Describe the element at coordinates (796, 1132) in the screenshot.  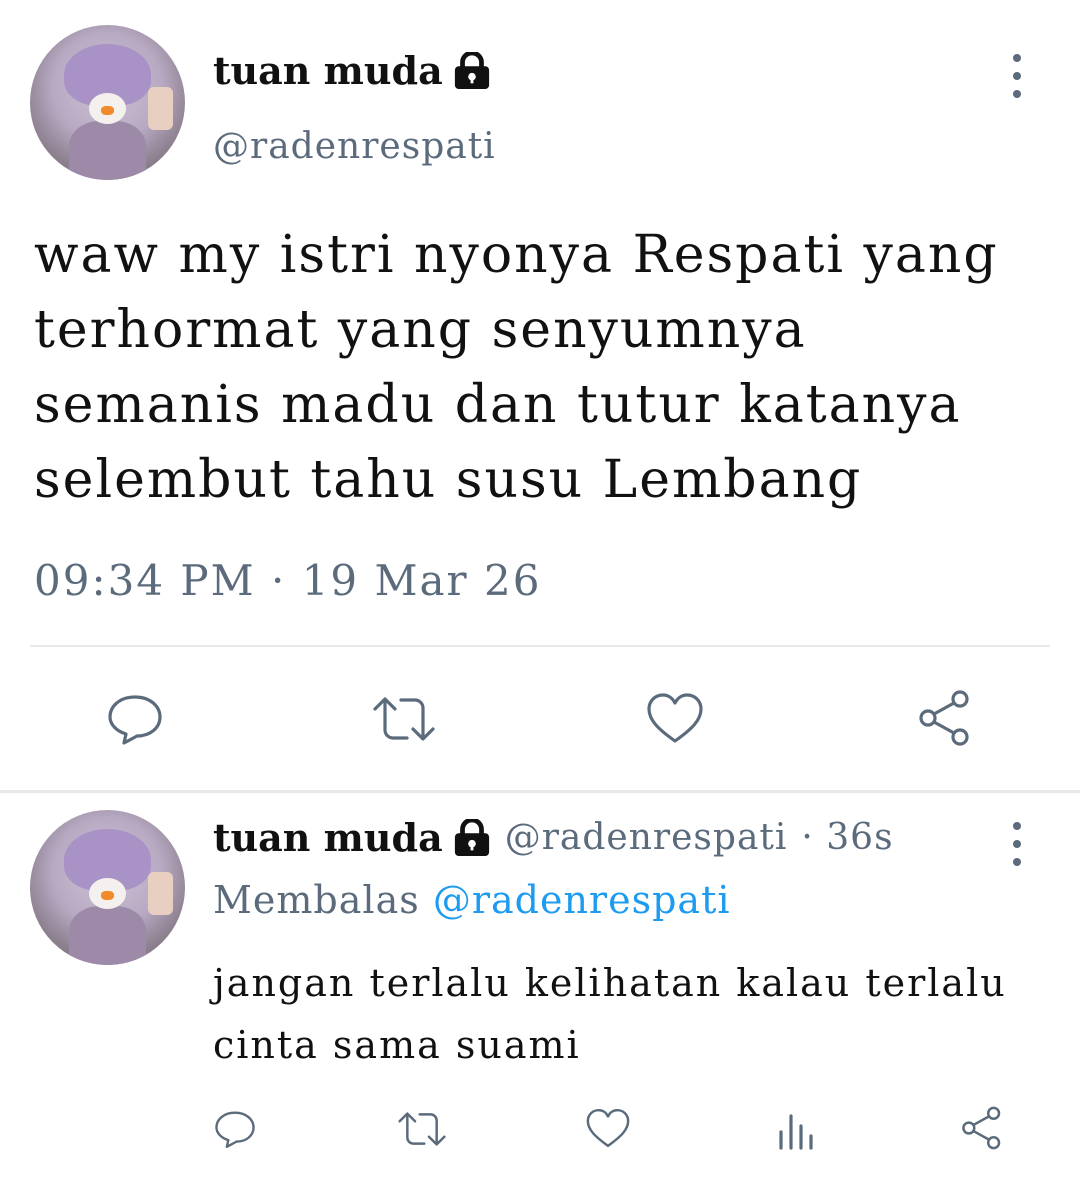
I see `views-icon` at that location.